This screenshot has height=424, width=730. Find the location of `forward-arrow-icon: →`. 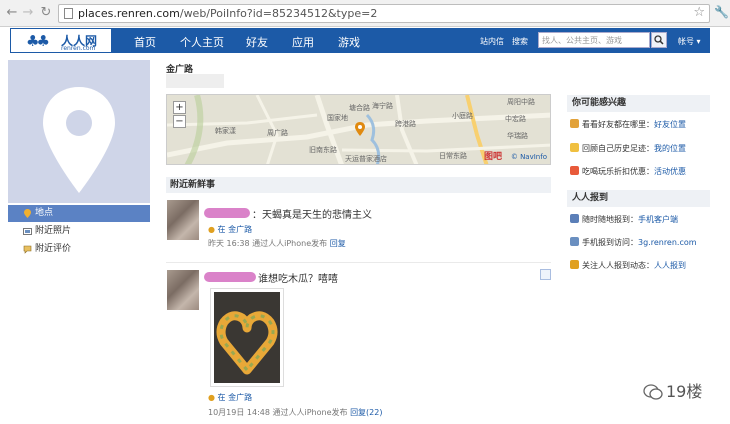

forward-arrow-icon: → is located at coordinates (28, 13).